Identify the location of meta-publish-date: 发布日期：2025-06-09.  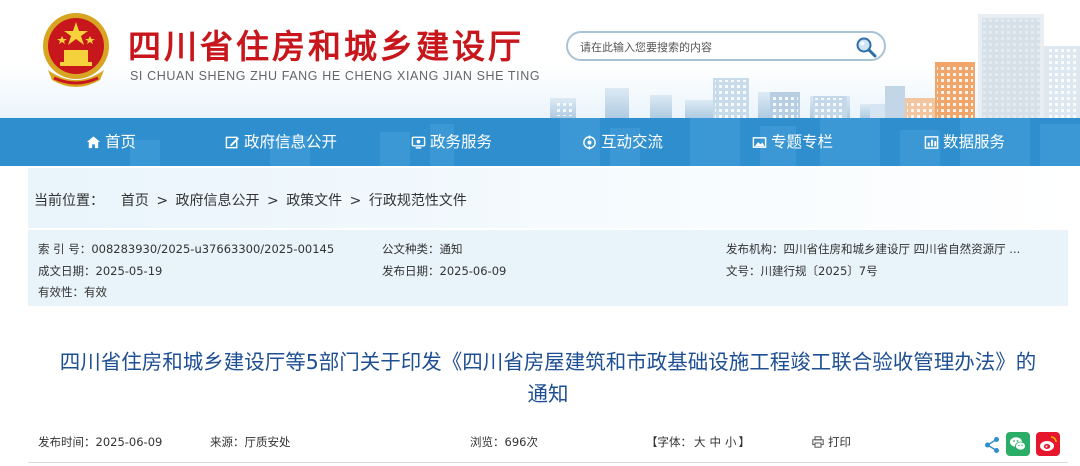
(444, 271).